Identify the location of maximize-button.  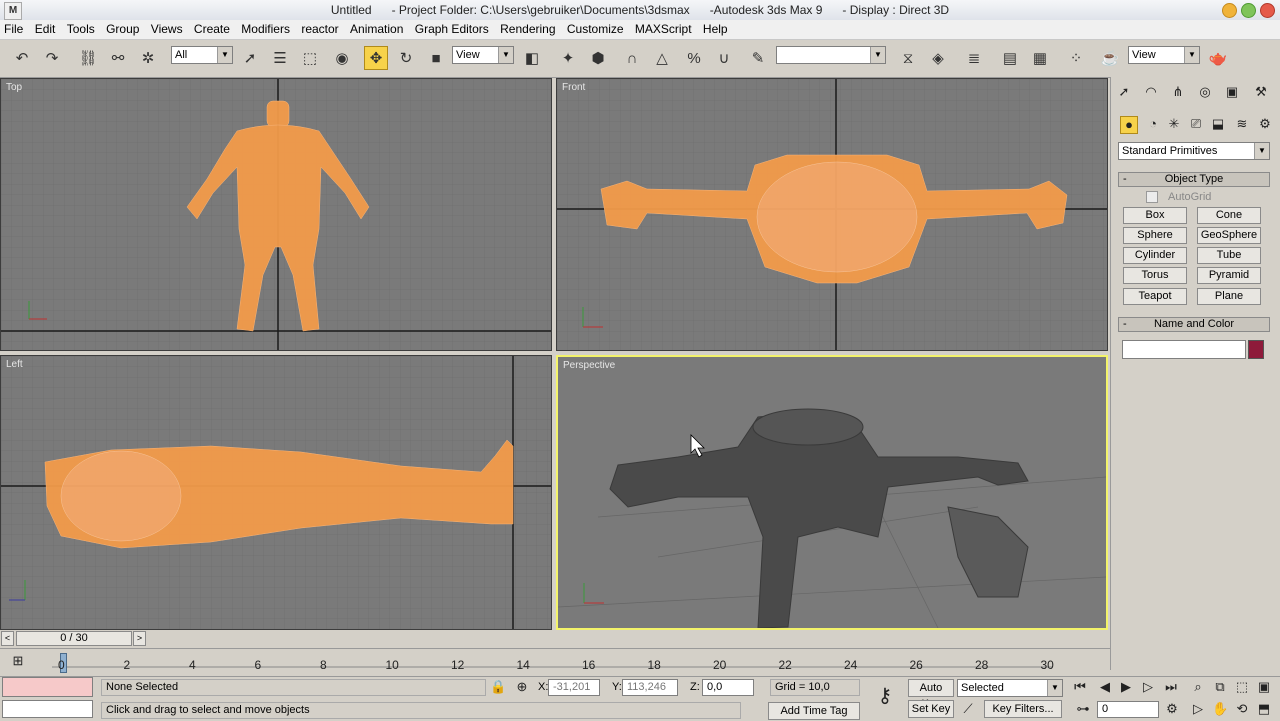
(1248, 10).